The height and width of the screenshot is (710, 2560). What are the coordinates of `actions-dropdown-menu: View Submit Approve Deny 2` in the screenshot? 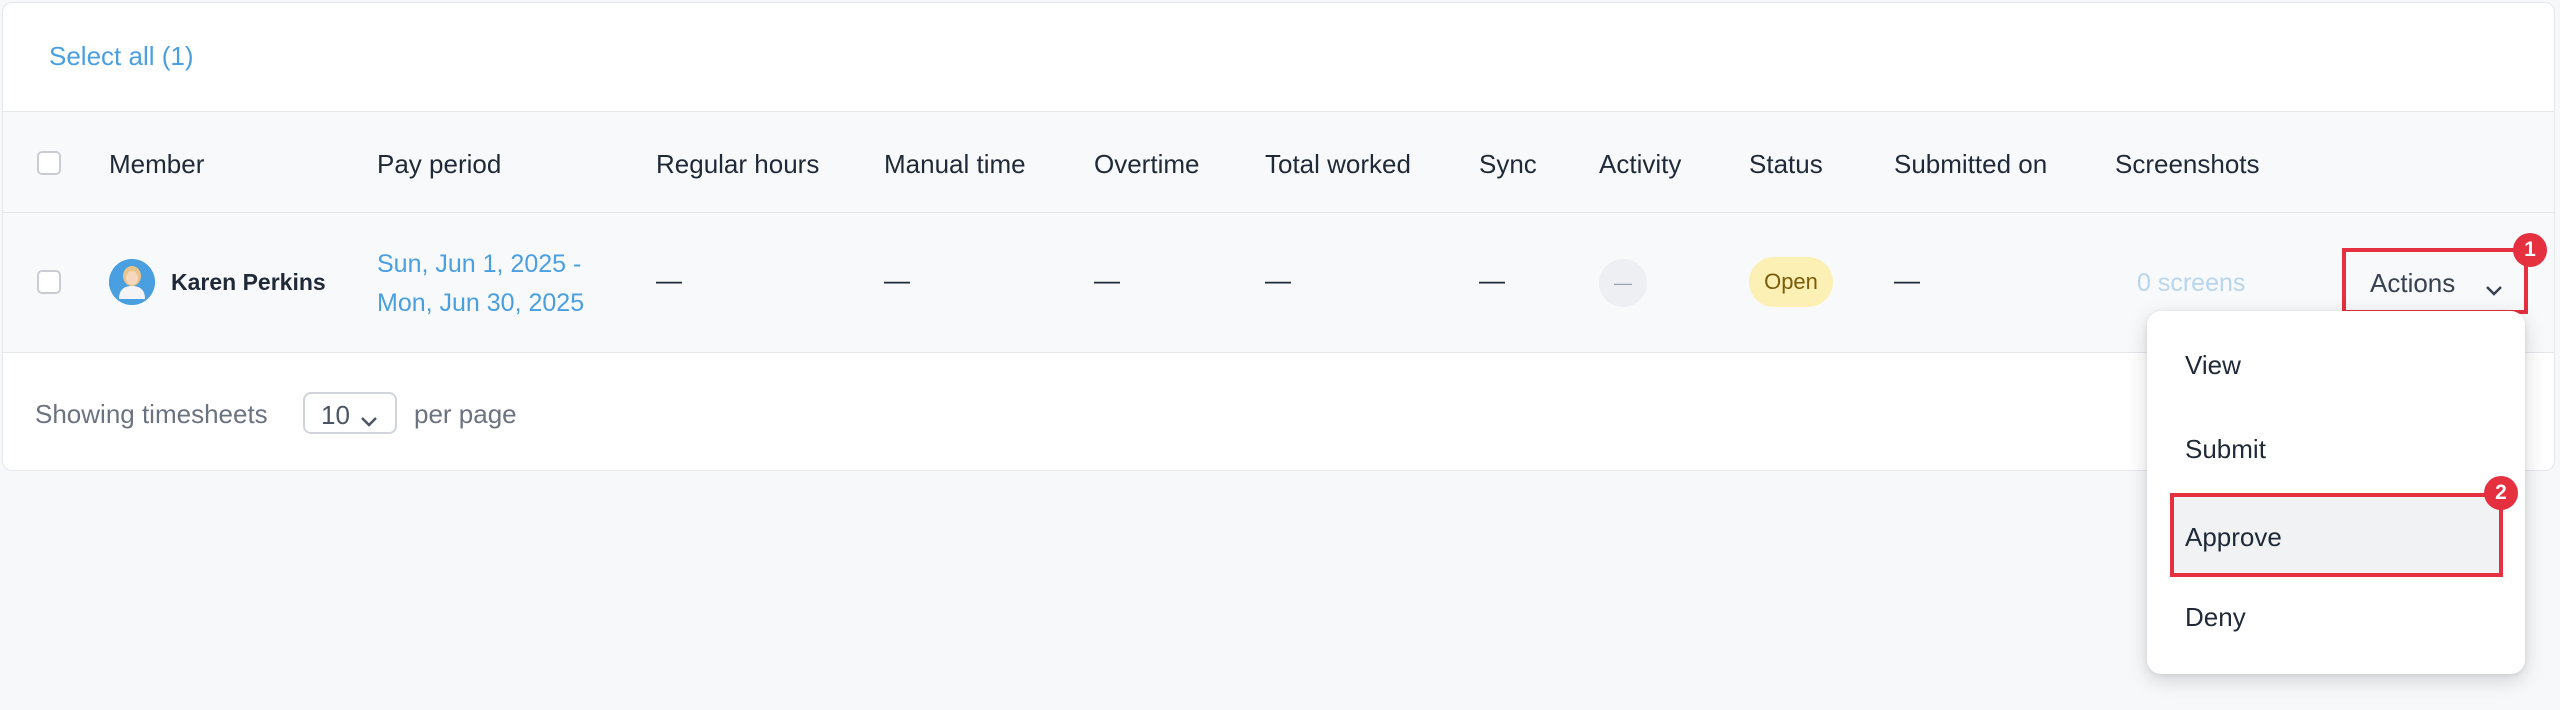 It's located at (2336, 492).